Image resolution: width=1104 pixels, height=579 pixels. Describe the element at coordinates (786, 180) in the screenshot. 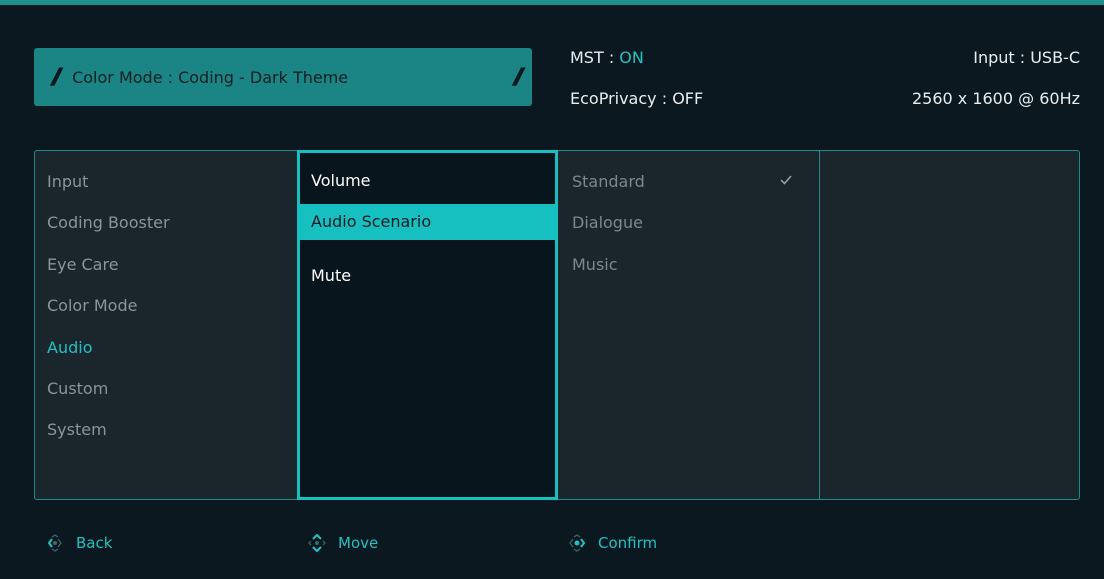

I see `checkmark-icon` at that location.